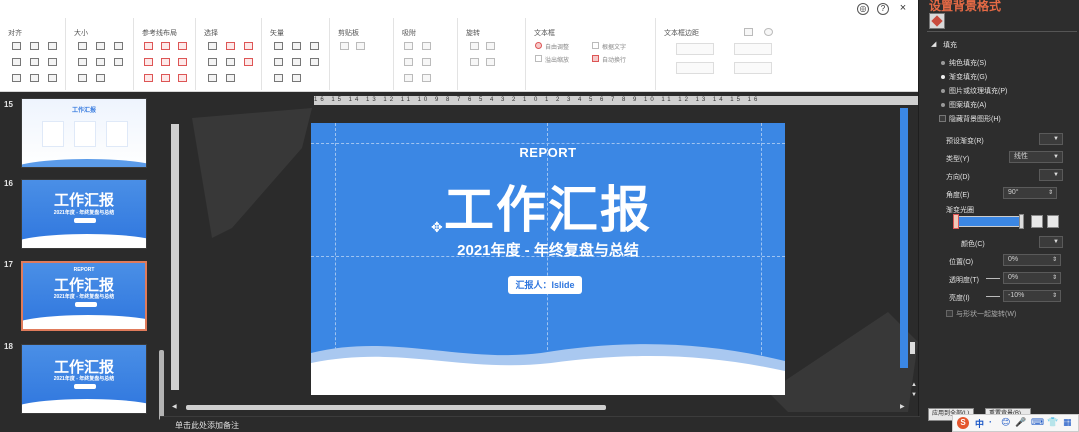 Image resolution: width=1079 pixels, height=432 pixels. What do you see at coordinates (118, 46) in the screenshot?
I see `same-size-icon` at bounding box center [118, 46].